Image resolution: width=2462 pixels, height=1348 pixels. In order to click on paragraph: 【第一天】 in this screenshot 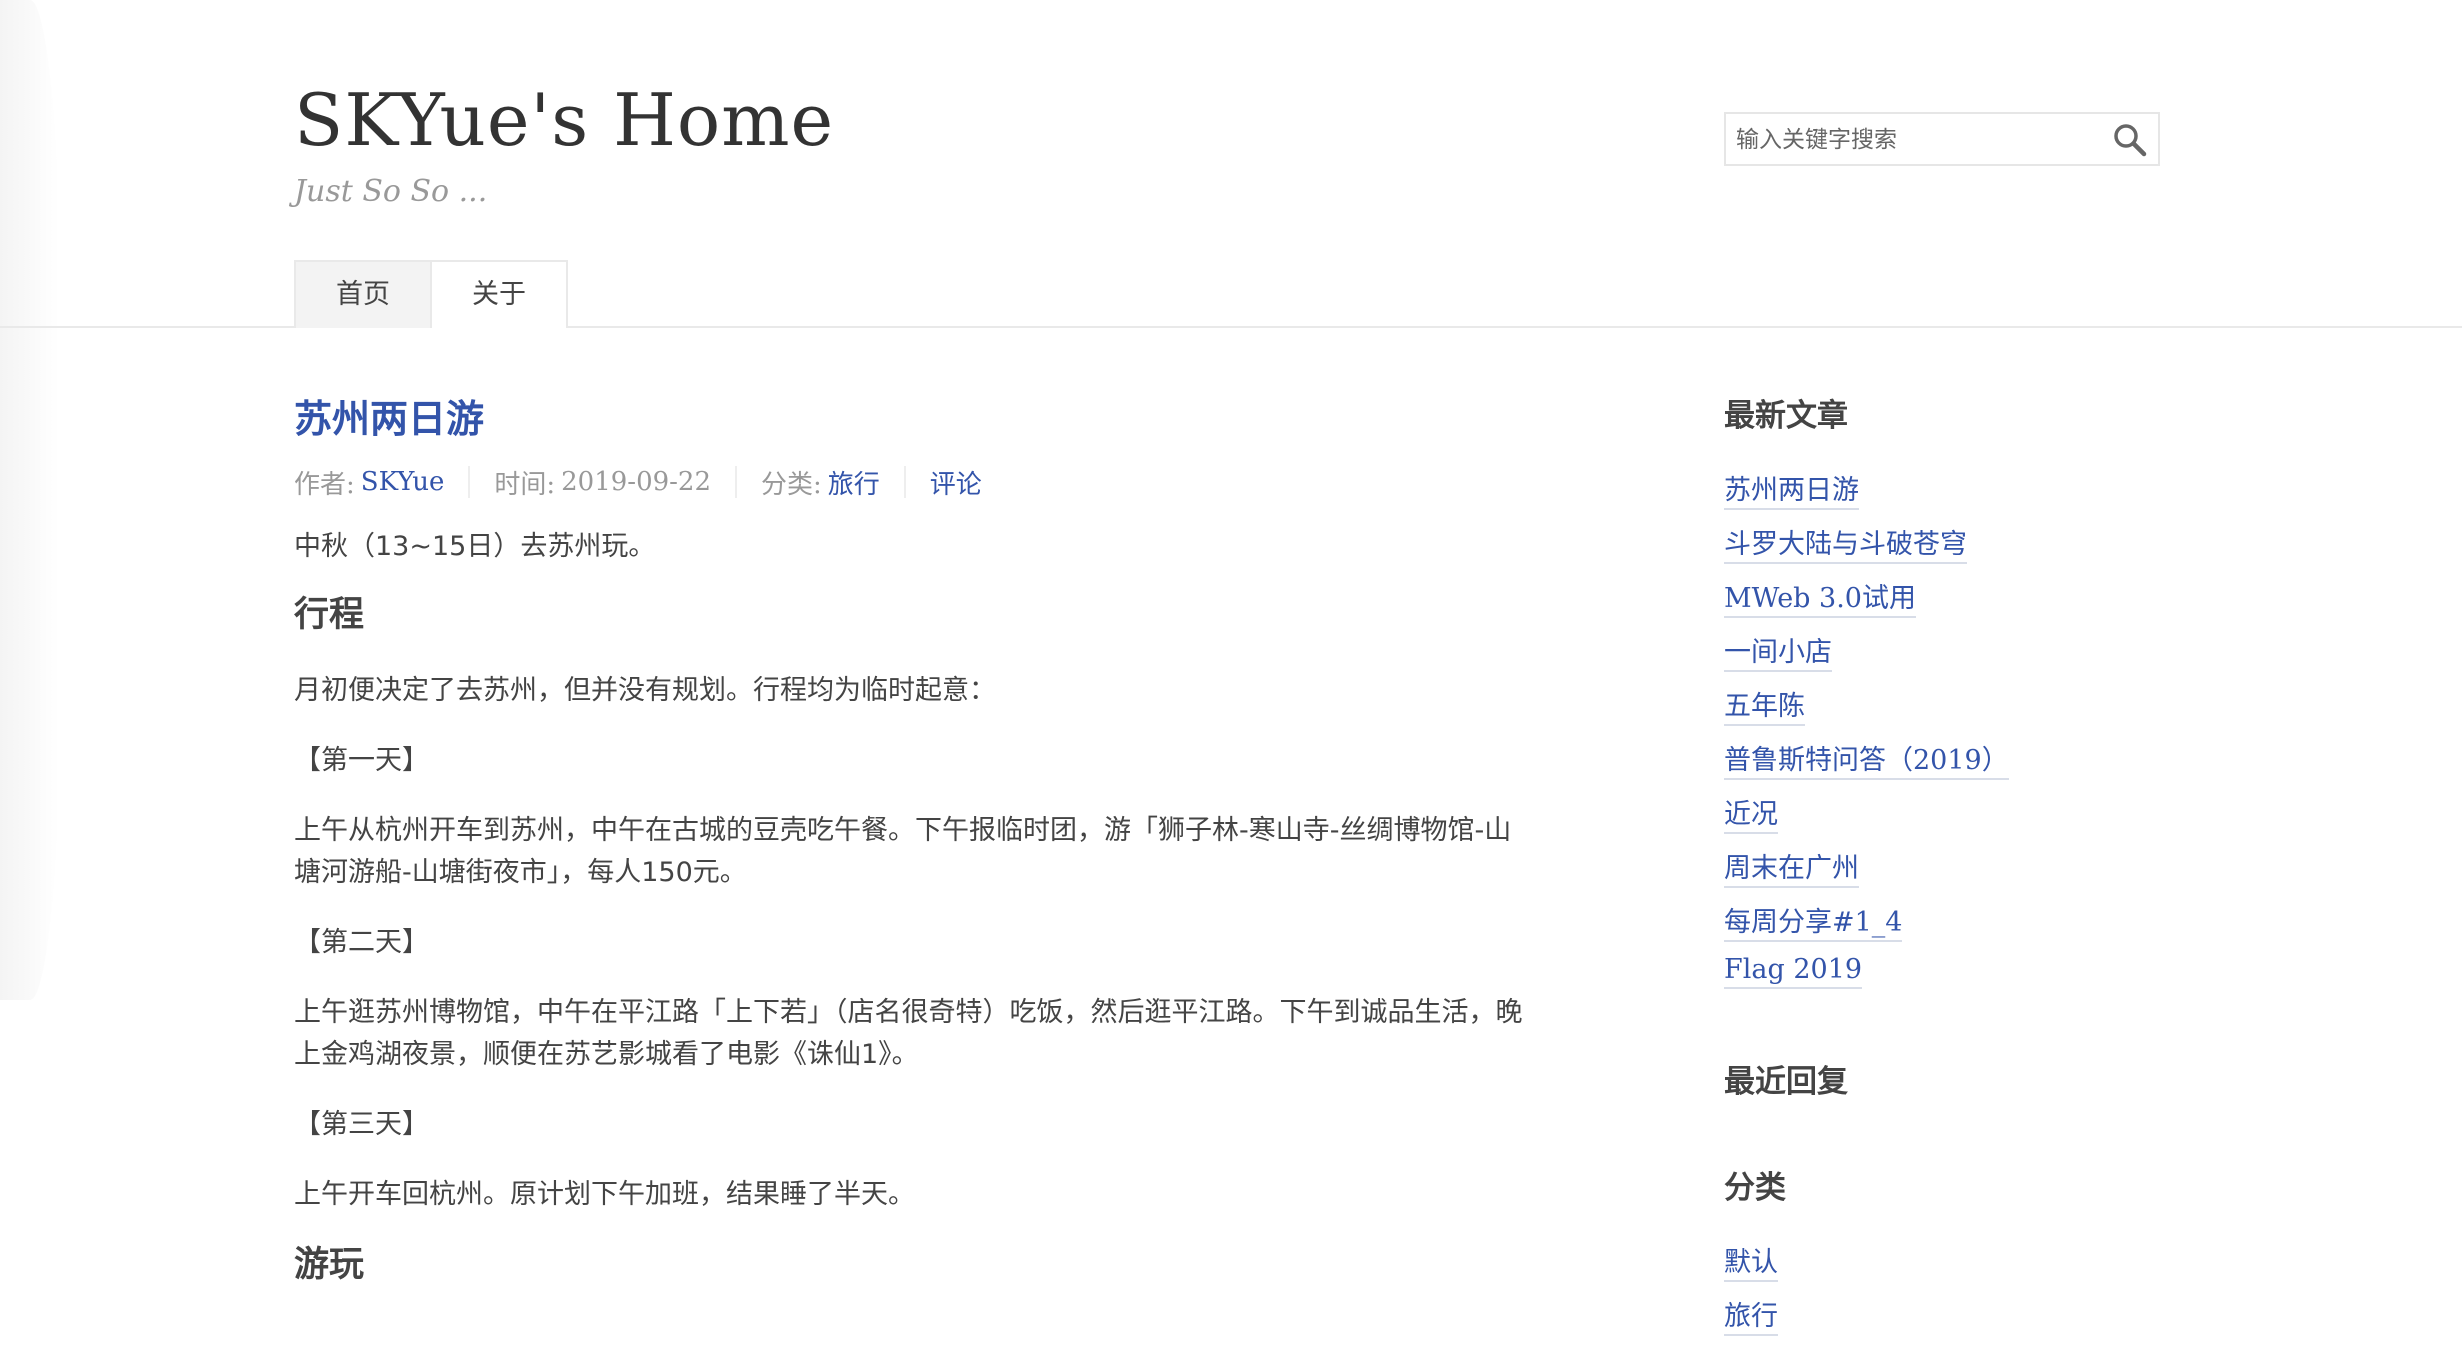, I will do `click(361, 760)`.